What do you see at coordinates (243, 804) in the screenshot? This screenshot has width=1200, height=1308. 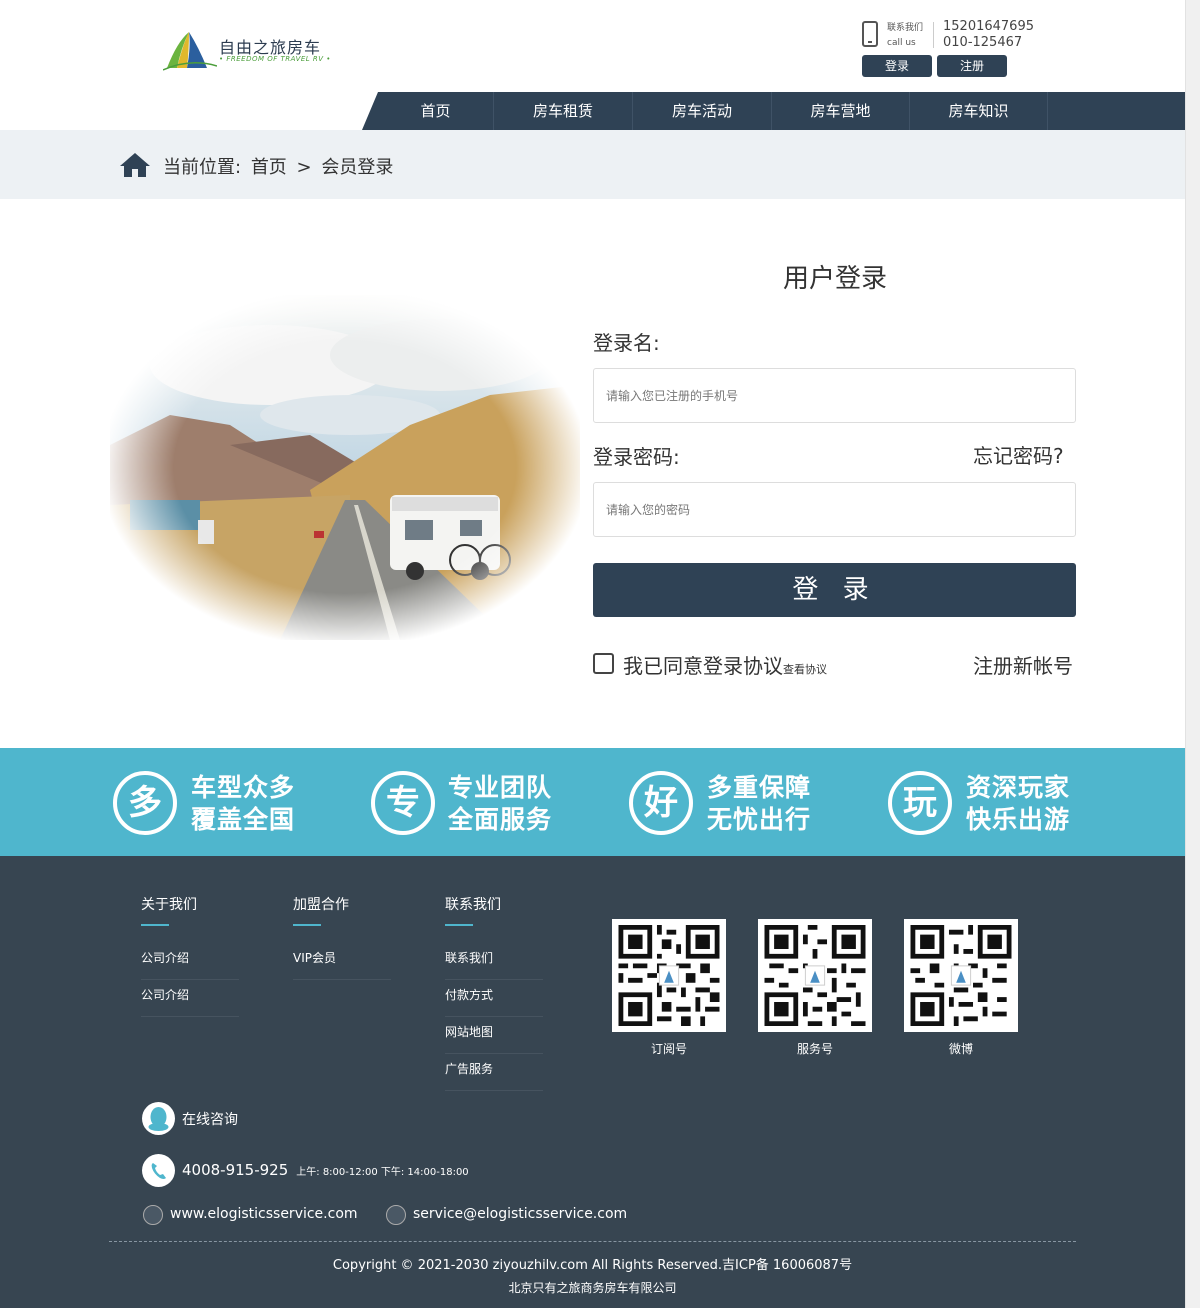 I see `feature-text: 车型众多 覆盖全国` at bounding box center [243, 804].